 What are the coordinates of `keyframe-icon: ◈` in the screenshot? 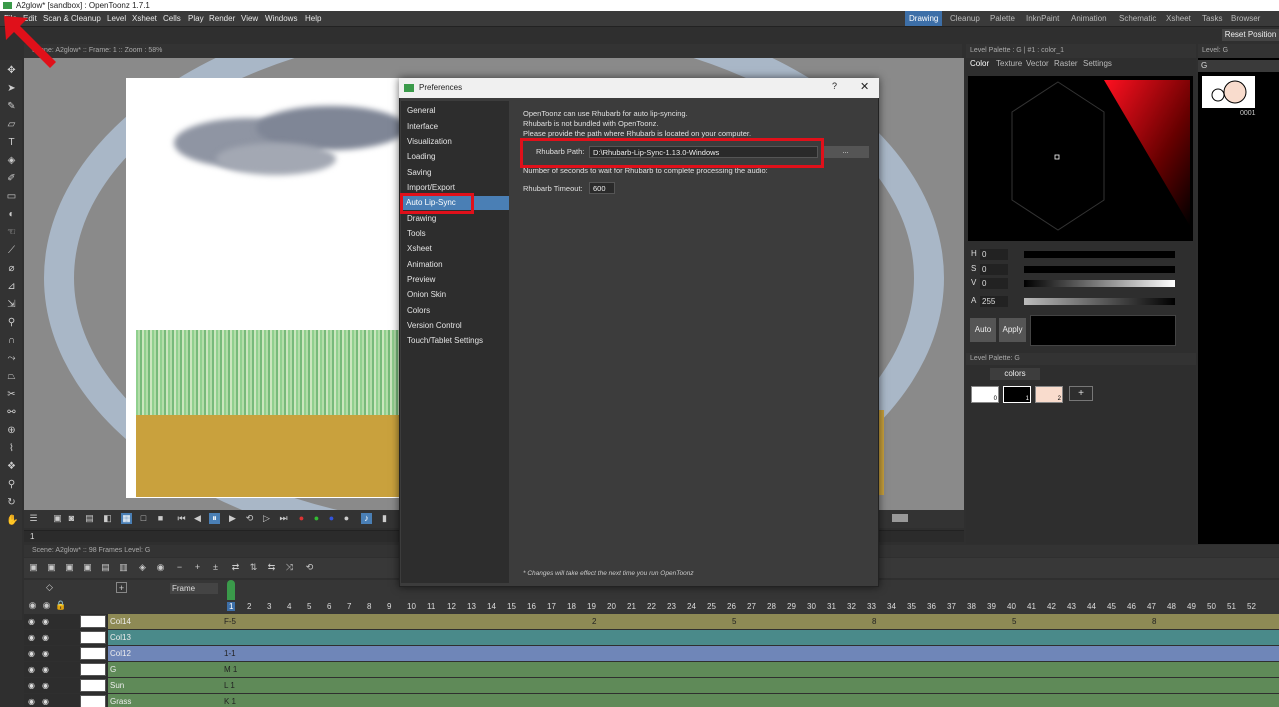 It's located at (142, 567).